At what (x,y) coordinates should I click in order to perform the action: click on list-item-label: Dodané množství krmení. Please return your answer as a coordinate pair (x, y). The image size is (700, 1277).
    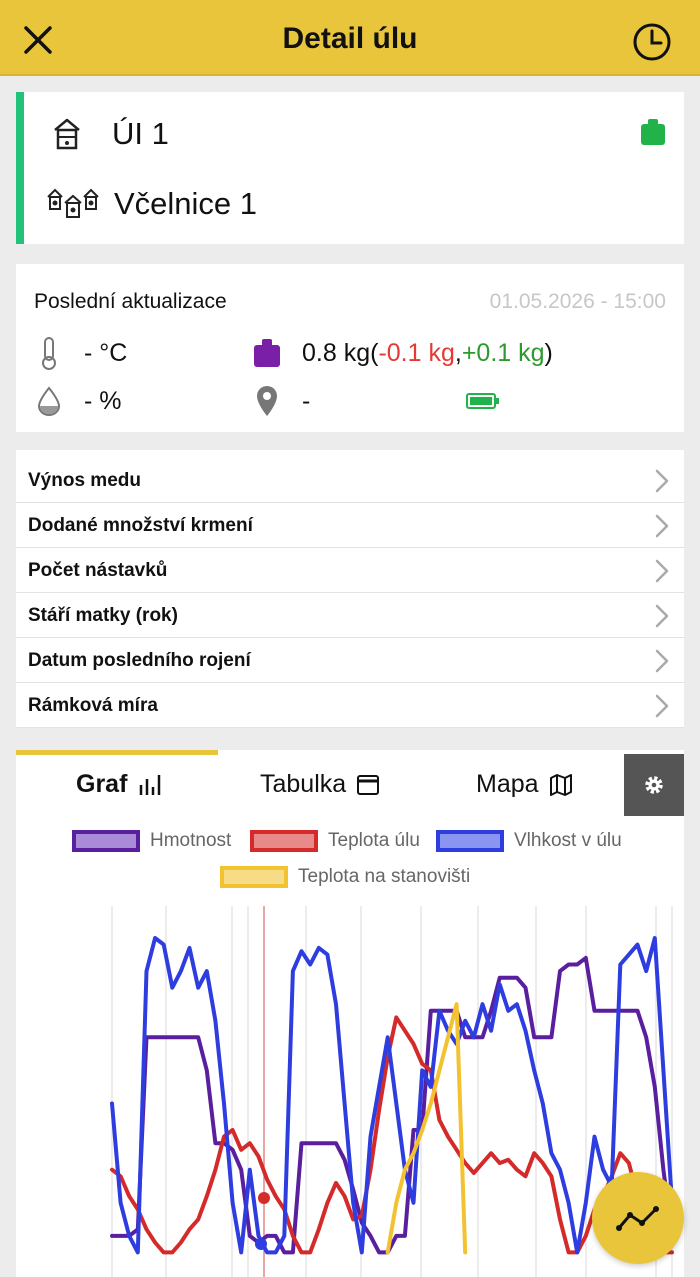
    Looking at the image, I should click on (140, 525).